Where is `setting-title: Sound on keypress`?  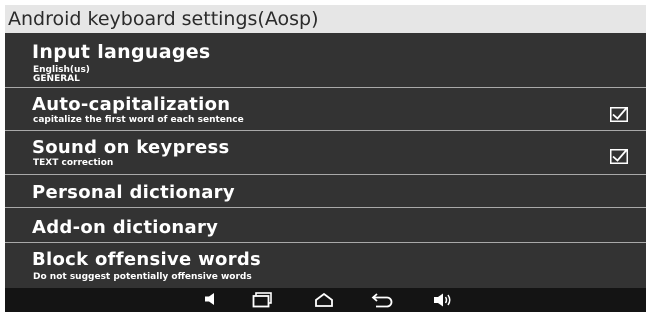
setting-title: Sound on keypress is located at coordinates (131, 147).